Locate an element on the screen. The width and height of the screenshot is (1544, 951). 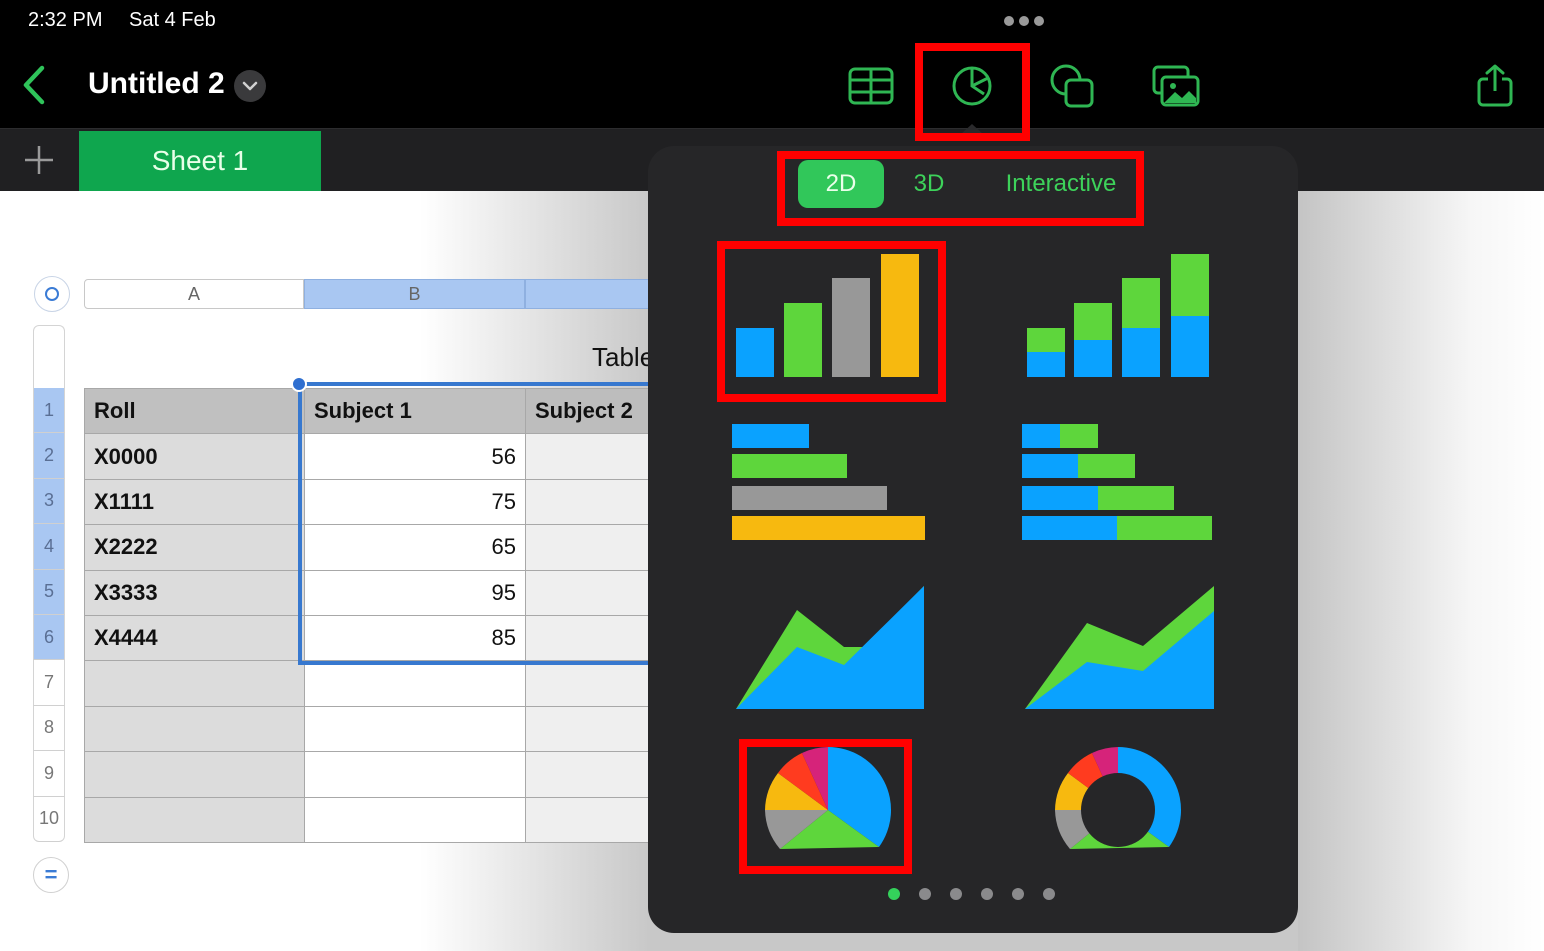
cell: X4444 is located at coordinates (194, 638).